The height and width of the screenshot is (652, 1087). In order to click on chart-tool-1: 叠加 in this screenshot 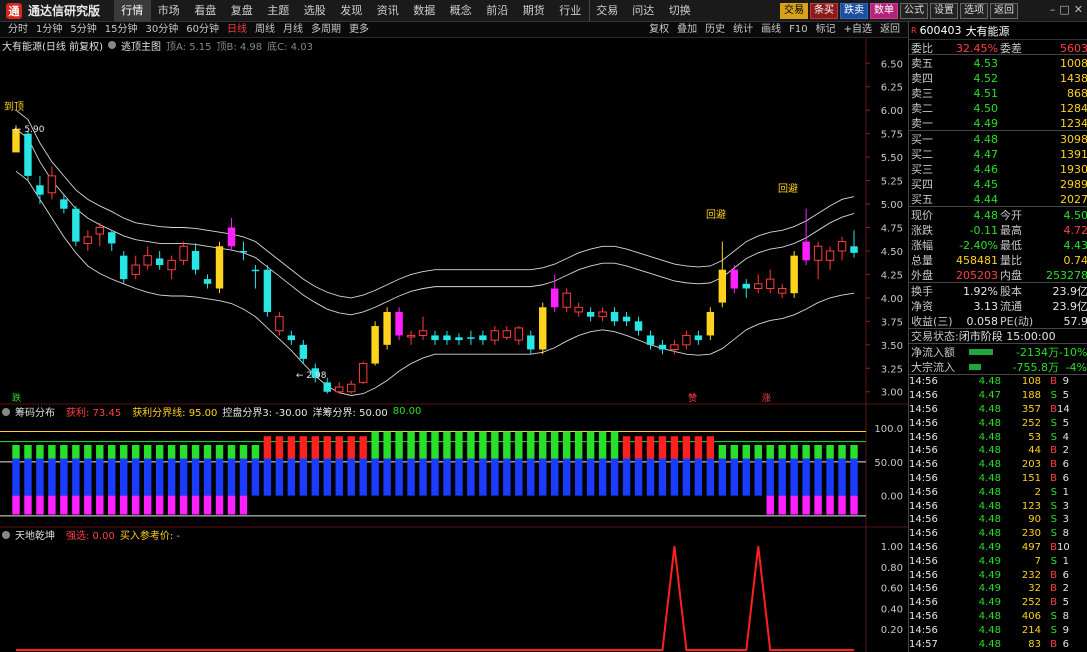, I will do `click(687, 30)`.